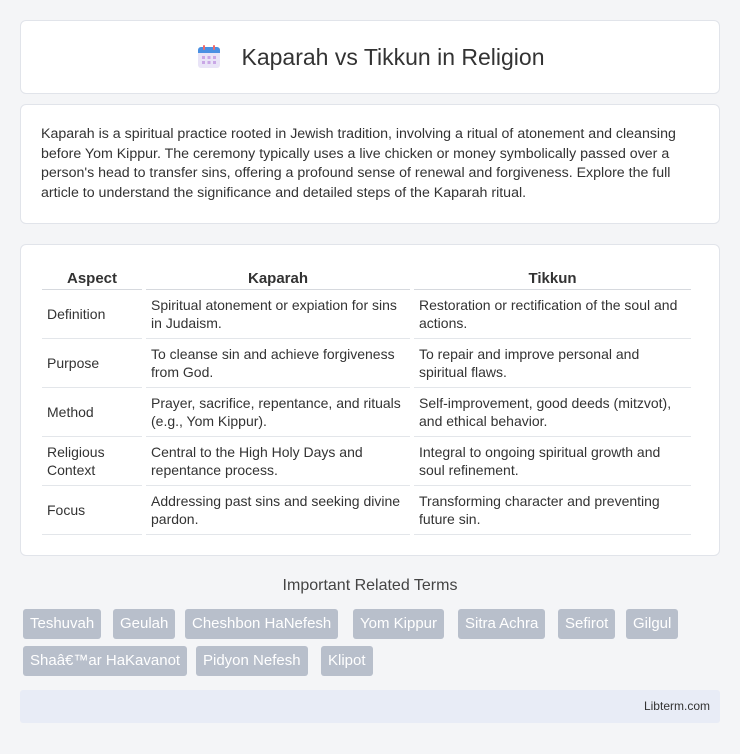 This screenshot has height=754, width=740. I want to click on tag-geulah: Geulah, so click(144, 624).